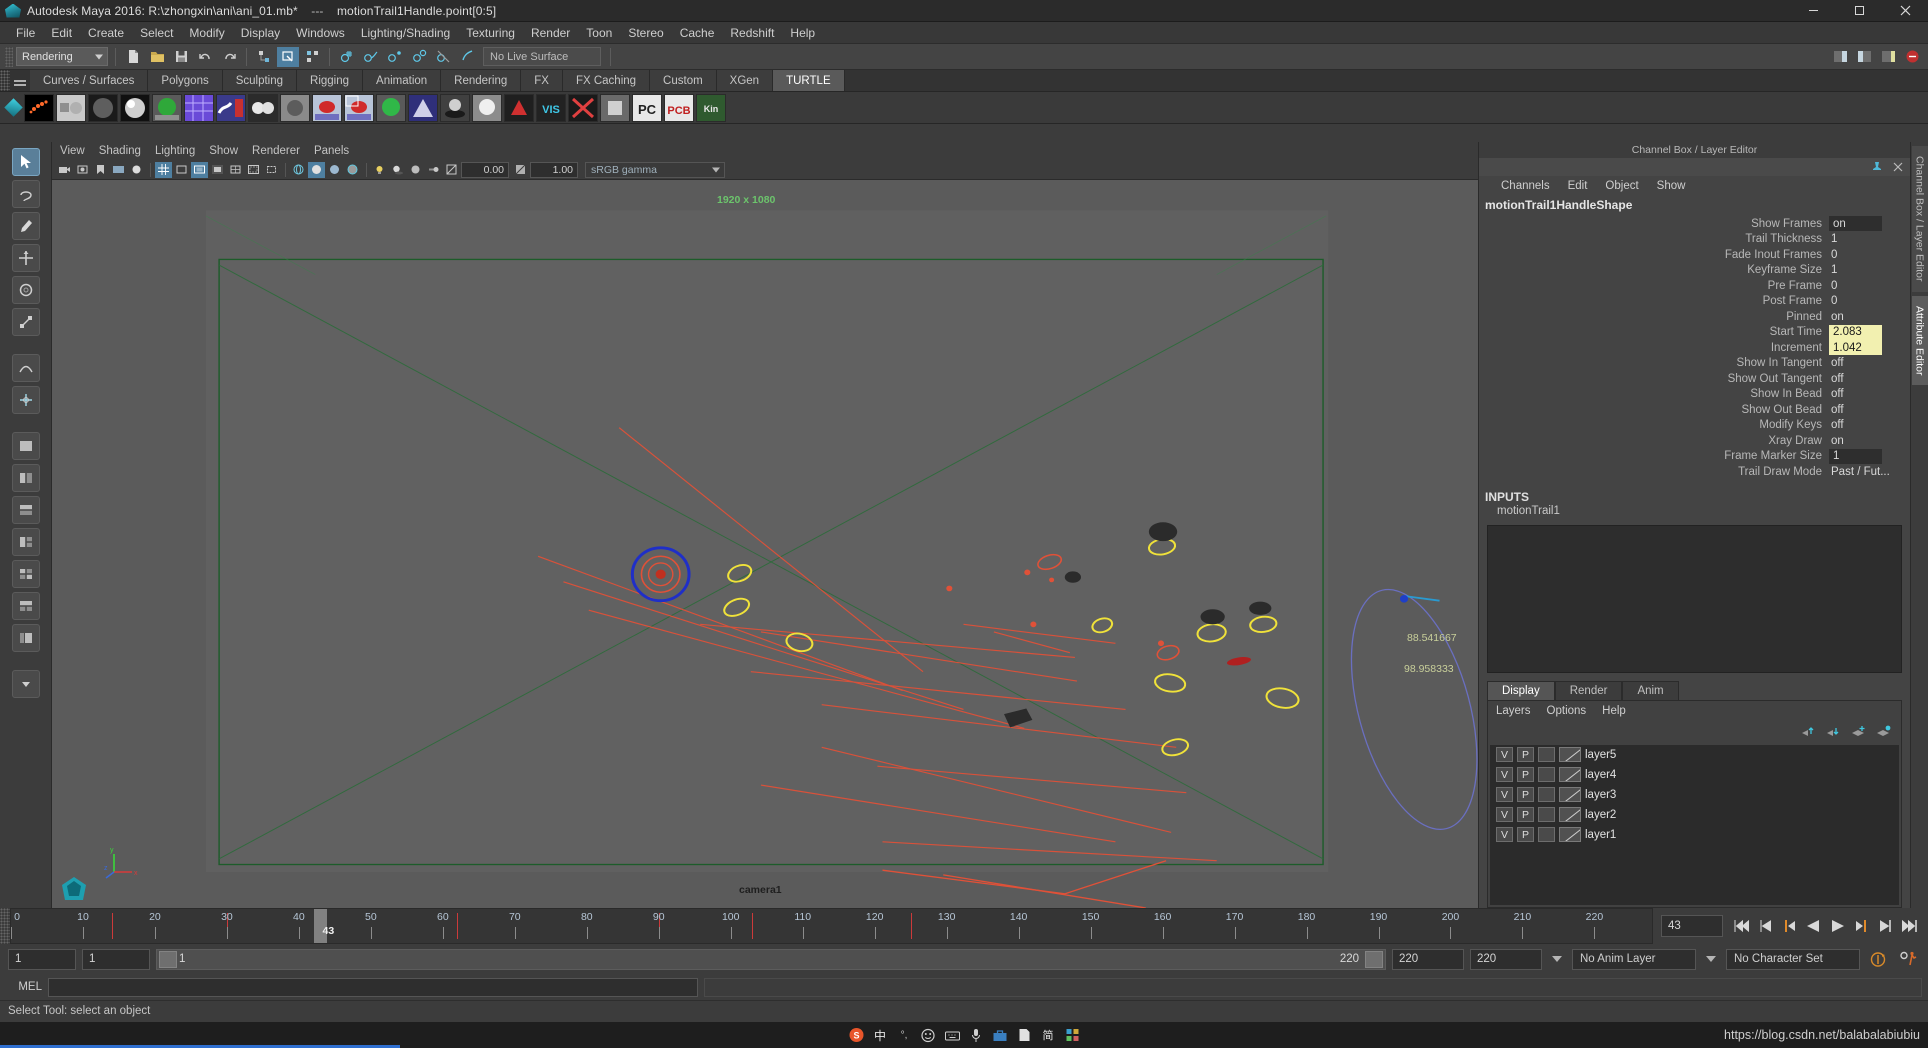 The width and height of the screenshot is (1928, 1048). Describe the element at coordinates (405, 33) in the screenshot. I see `menu-lighting-shading: Lighting/Shading` at that location.